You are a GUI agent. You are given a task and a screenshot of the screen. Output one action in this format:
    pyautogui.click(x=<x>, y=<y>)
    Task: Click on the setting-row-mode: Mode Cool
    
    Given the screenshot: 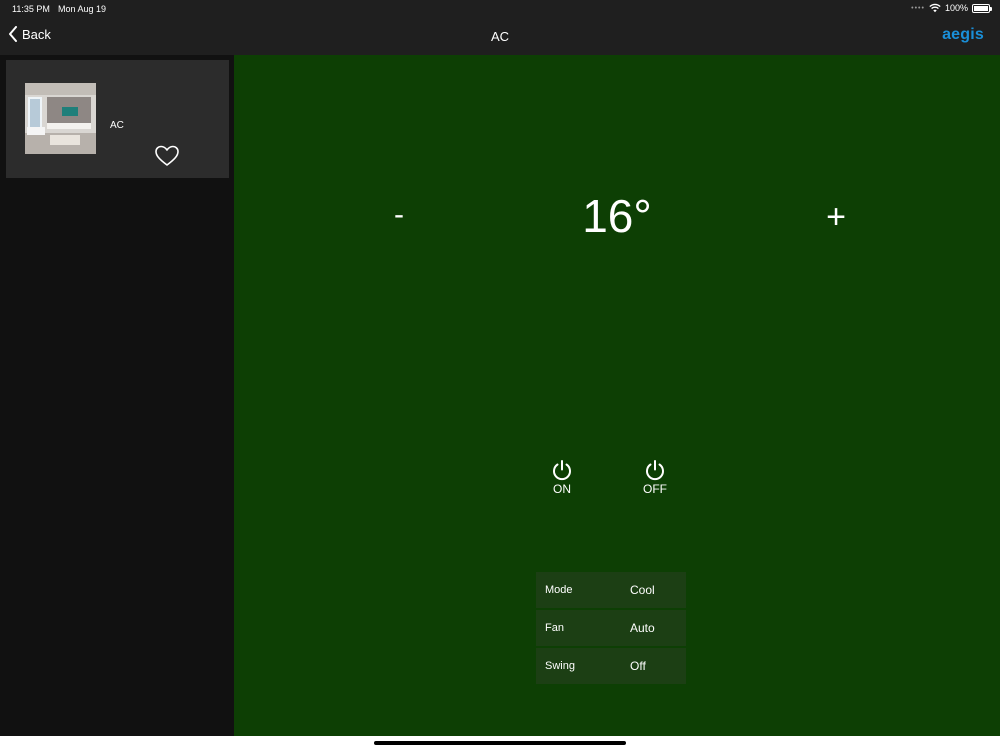 What is the action you would take?
    pyautogui.click(x=611, y=590)
    